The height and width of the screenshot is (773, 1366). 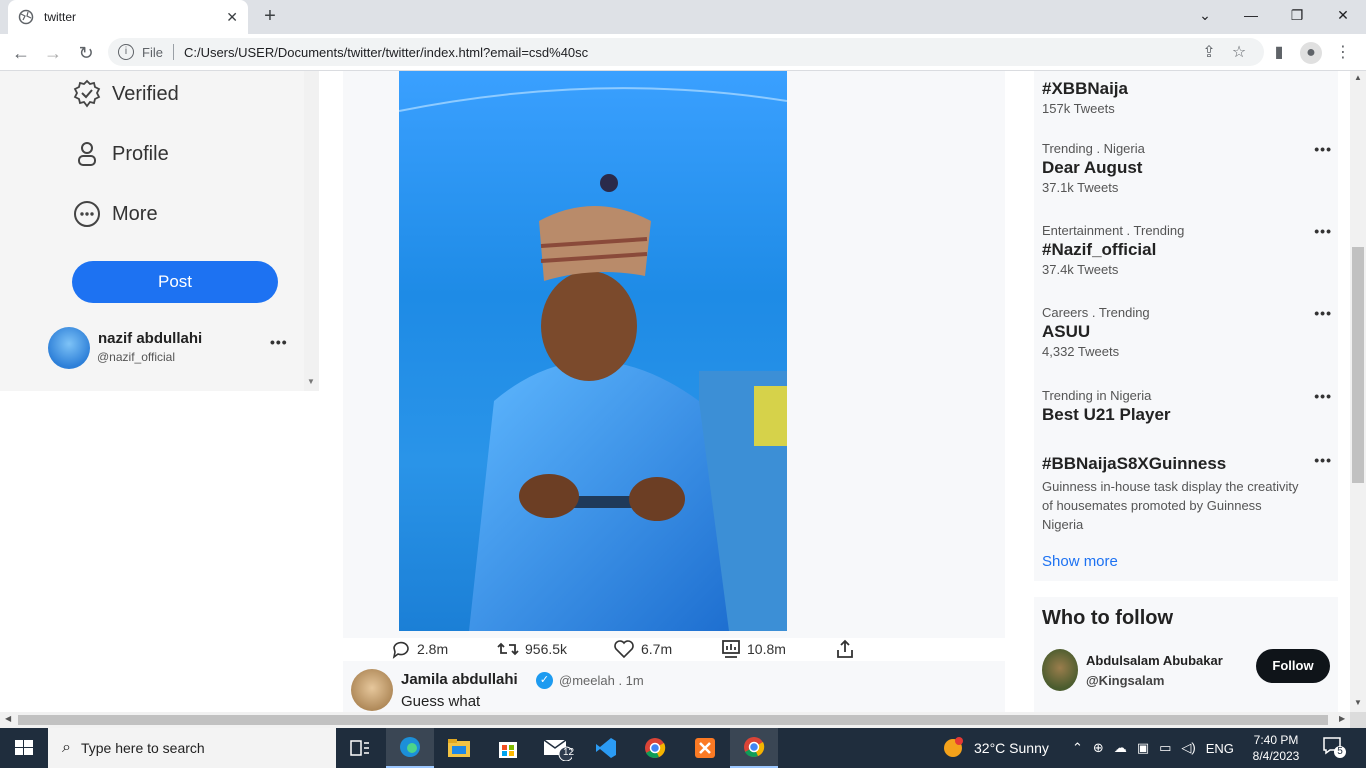 I want to click on sidebar-item-profile: Profile, so click(x=120, y=154).